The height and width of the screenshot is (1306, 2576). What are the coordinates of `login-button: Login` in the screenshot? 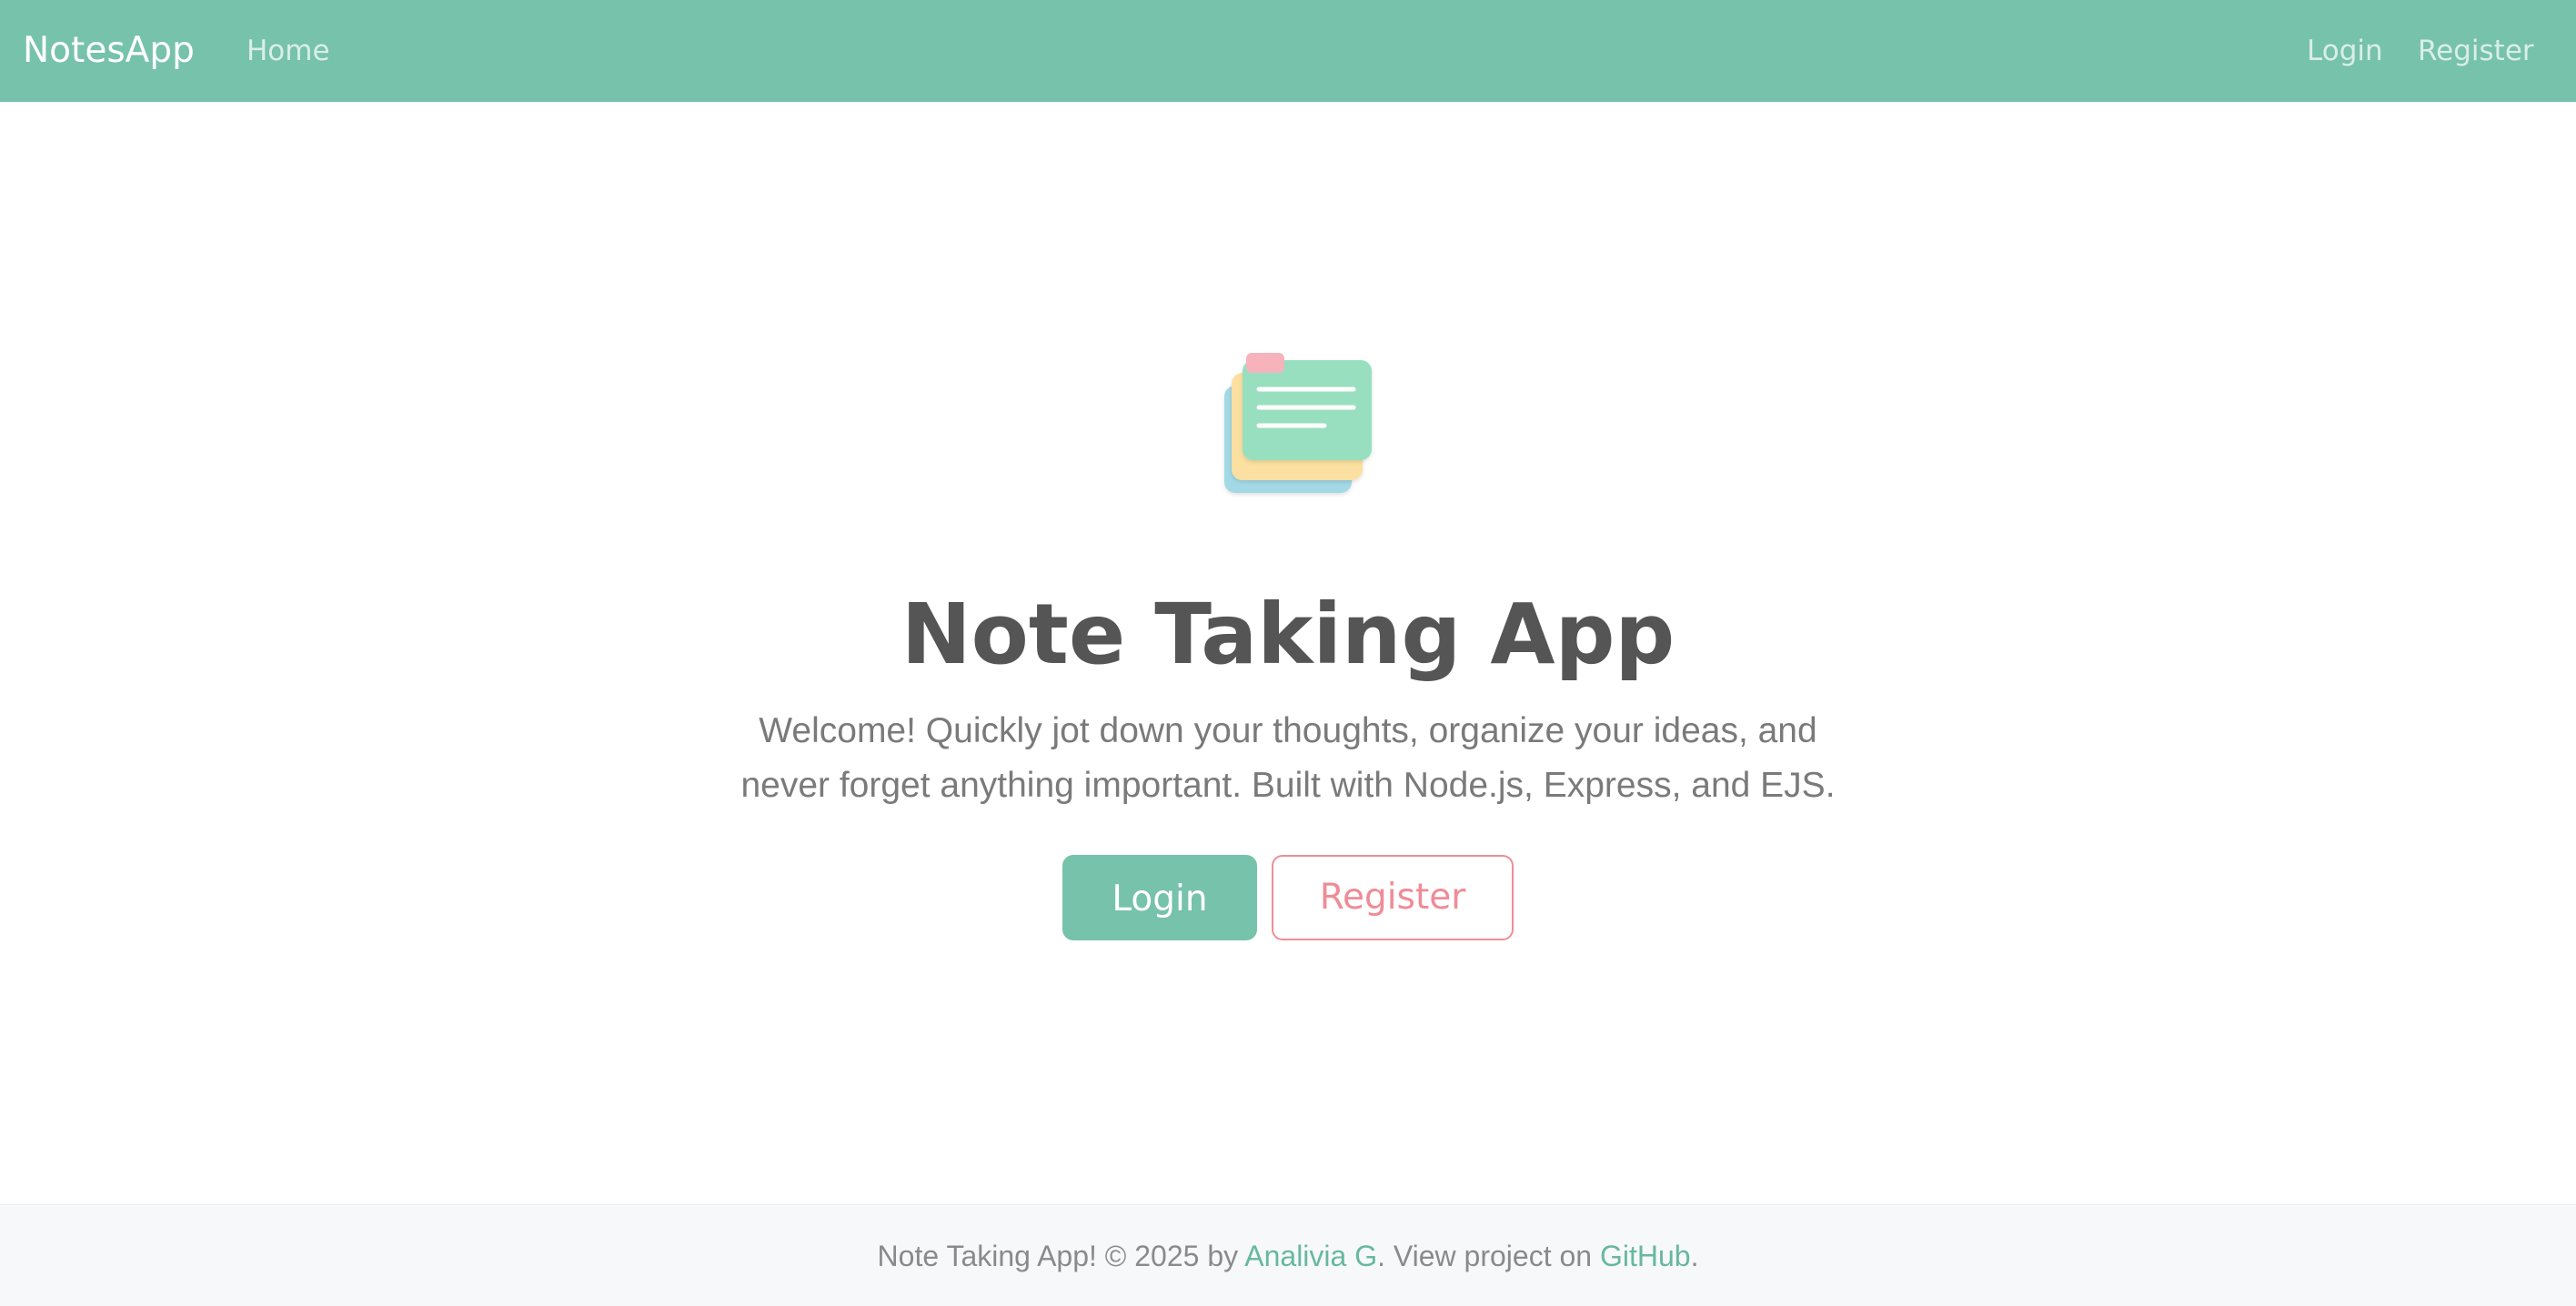 It's located at (1159, 897).